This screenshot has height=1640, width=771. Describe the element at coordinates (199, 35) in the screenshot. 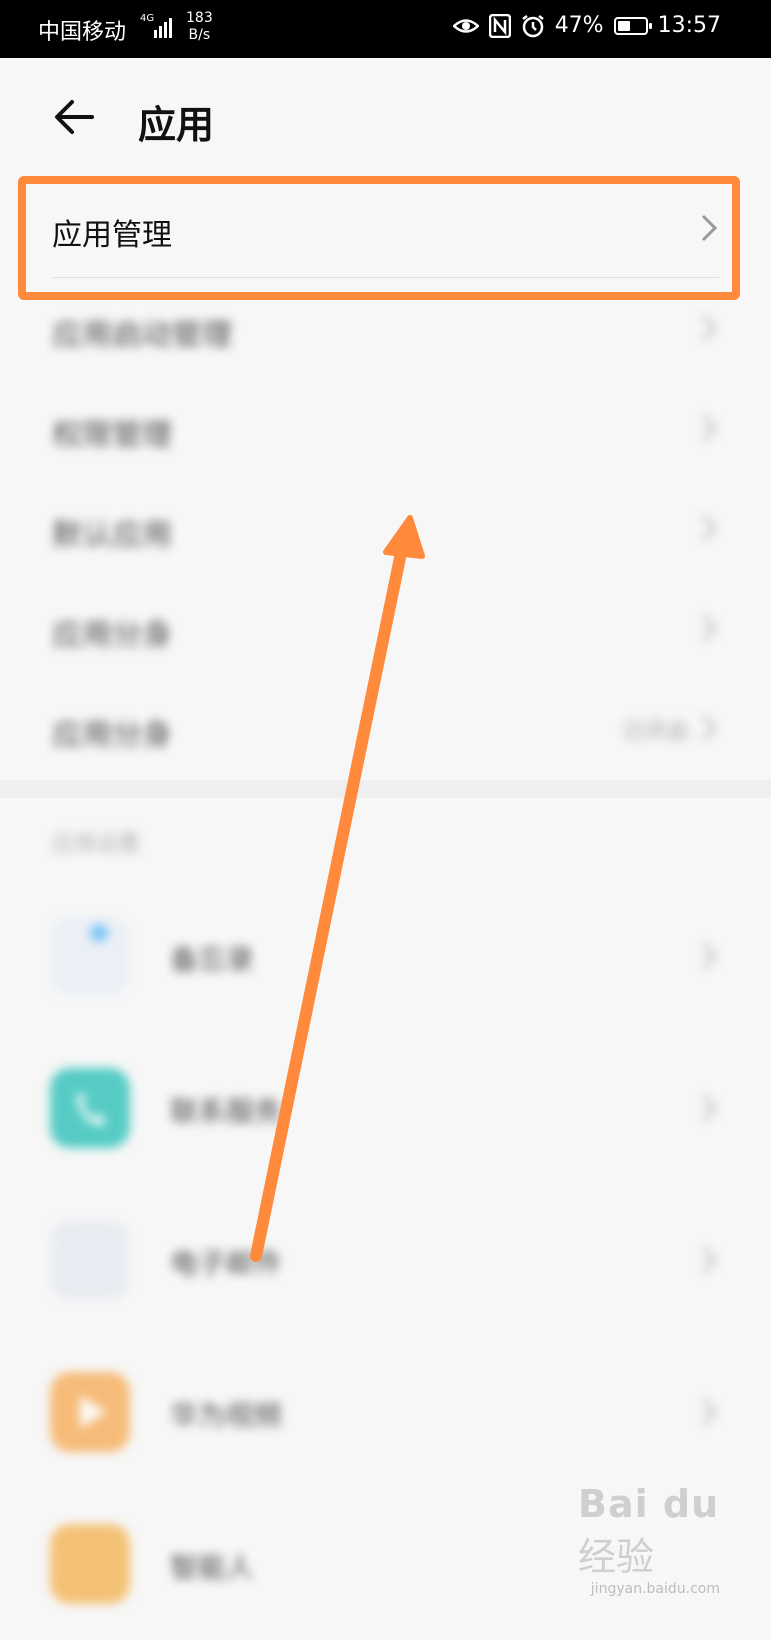

I see `speed-unit: B/s` at that location.